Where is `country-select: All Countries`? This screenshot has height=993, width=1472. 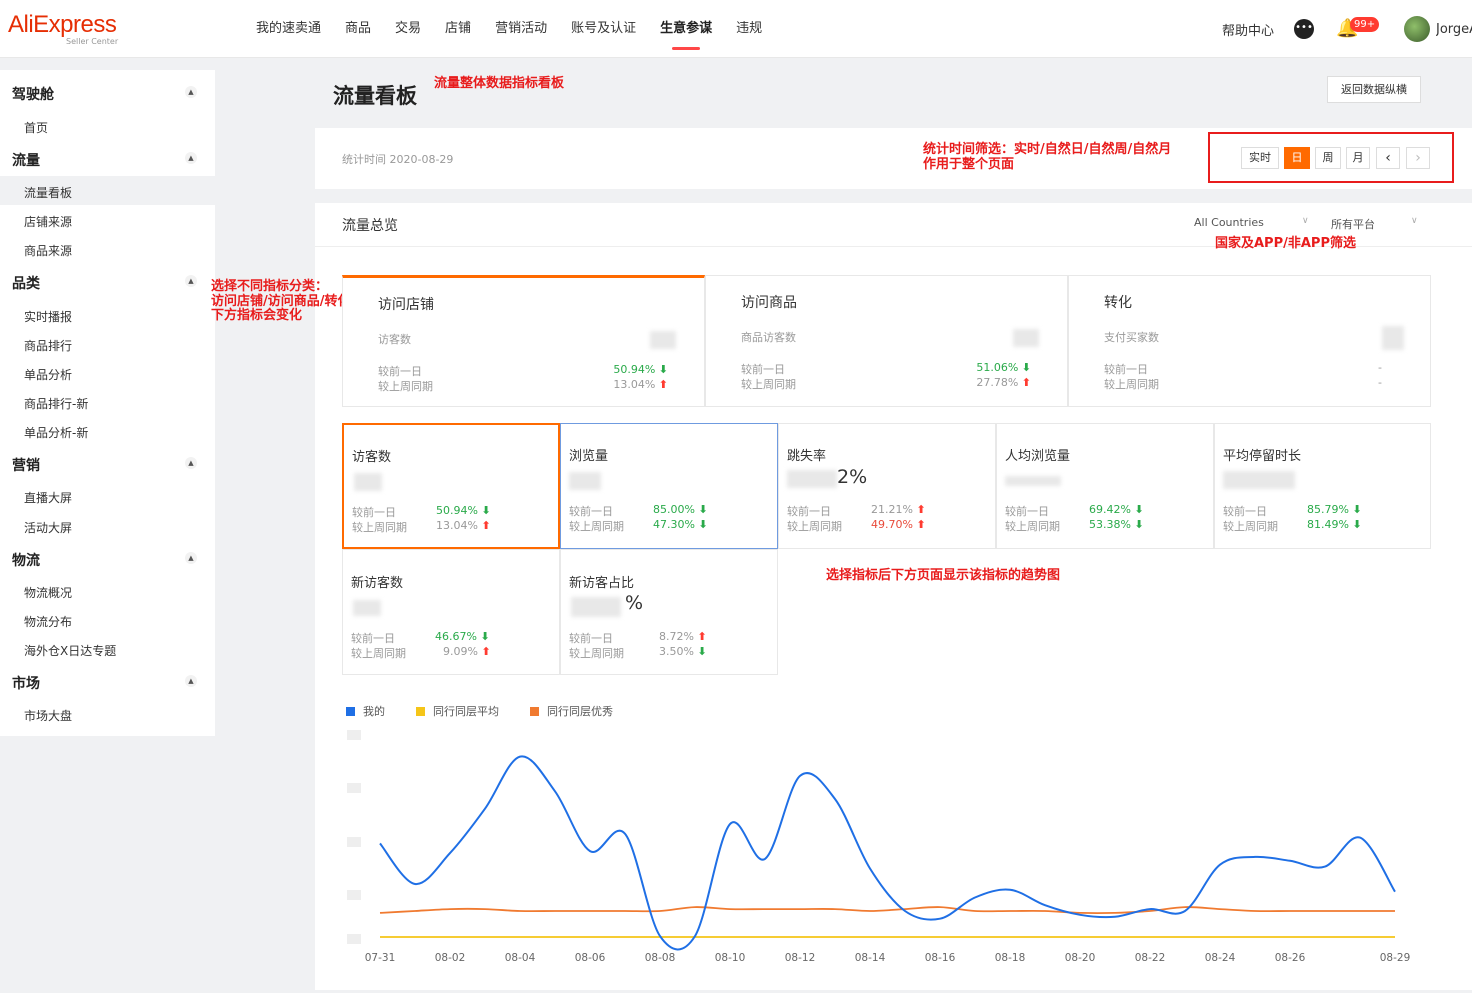 country-select: All Countries is located at coordinates (1229, 222).